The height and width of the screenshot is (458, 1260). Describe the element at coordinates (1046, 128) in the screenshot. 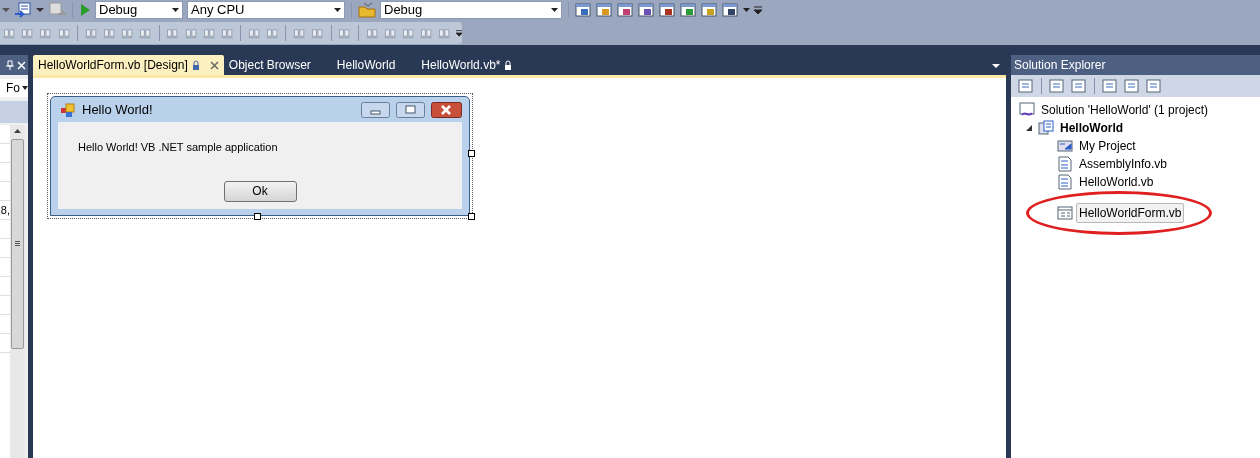

I see `vb-project-icon` at that location.